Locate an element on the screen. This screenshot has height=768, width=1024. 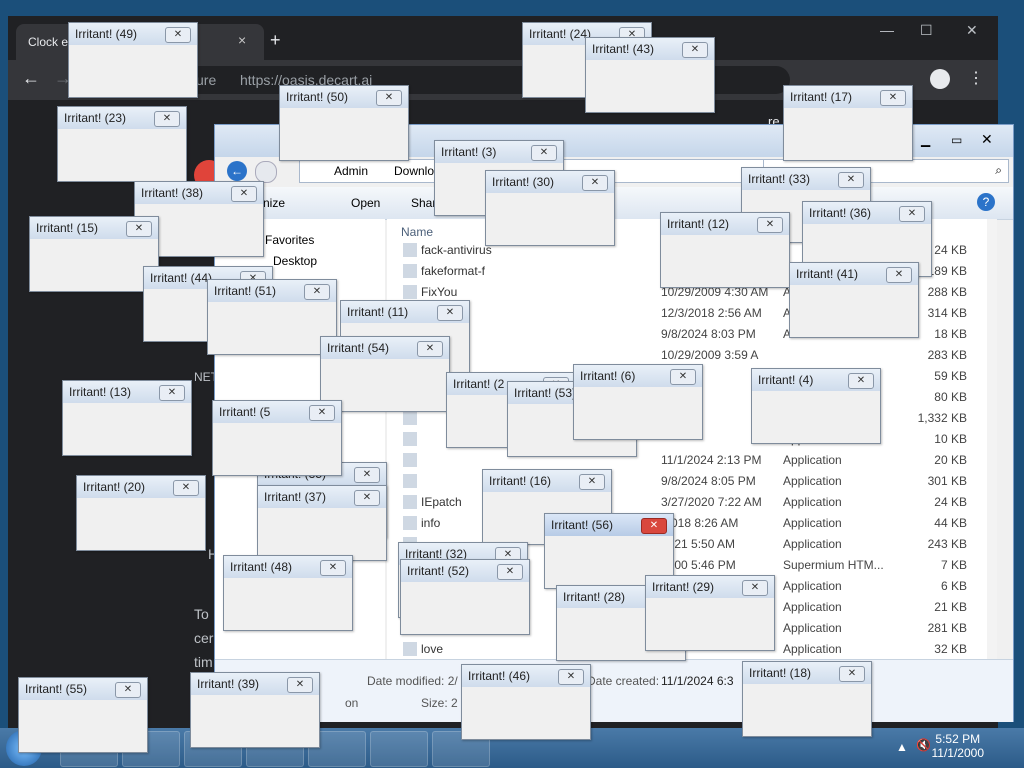
dialog-titlebar: Irritant! (46) ✕ is located at coordinates (526, 676).